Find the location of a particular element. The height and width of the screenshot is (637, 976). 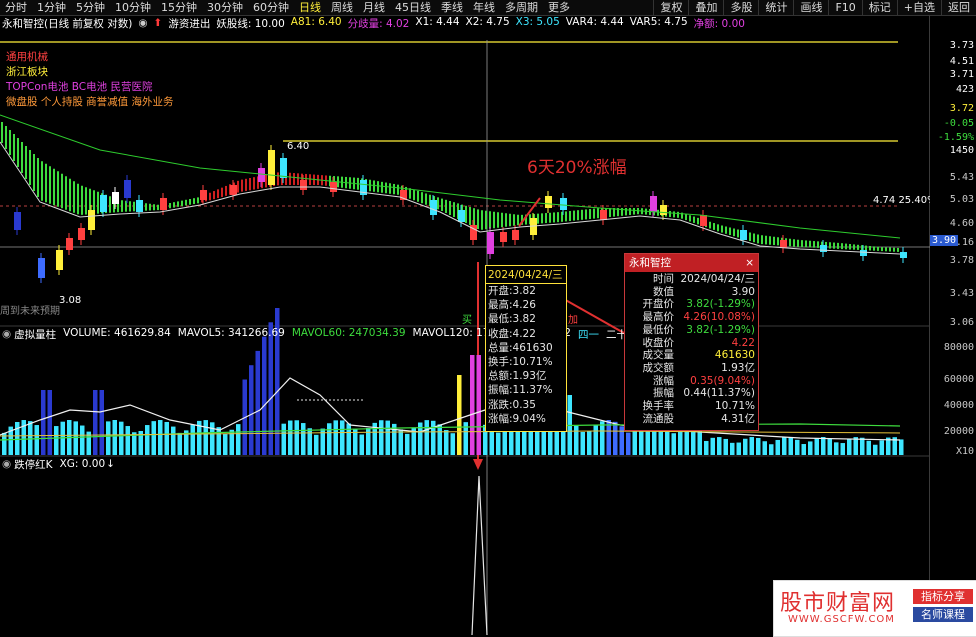

price-axis-label: -1.59% is located at coordinates (955, 137).